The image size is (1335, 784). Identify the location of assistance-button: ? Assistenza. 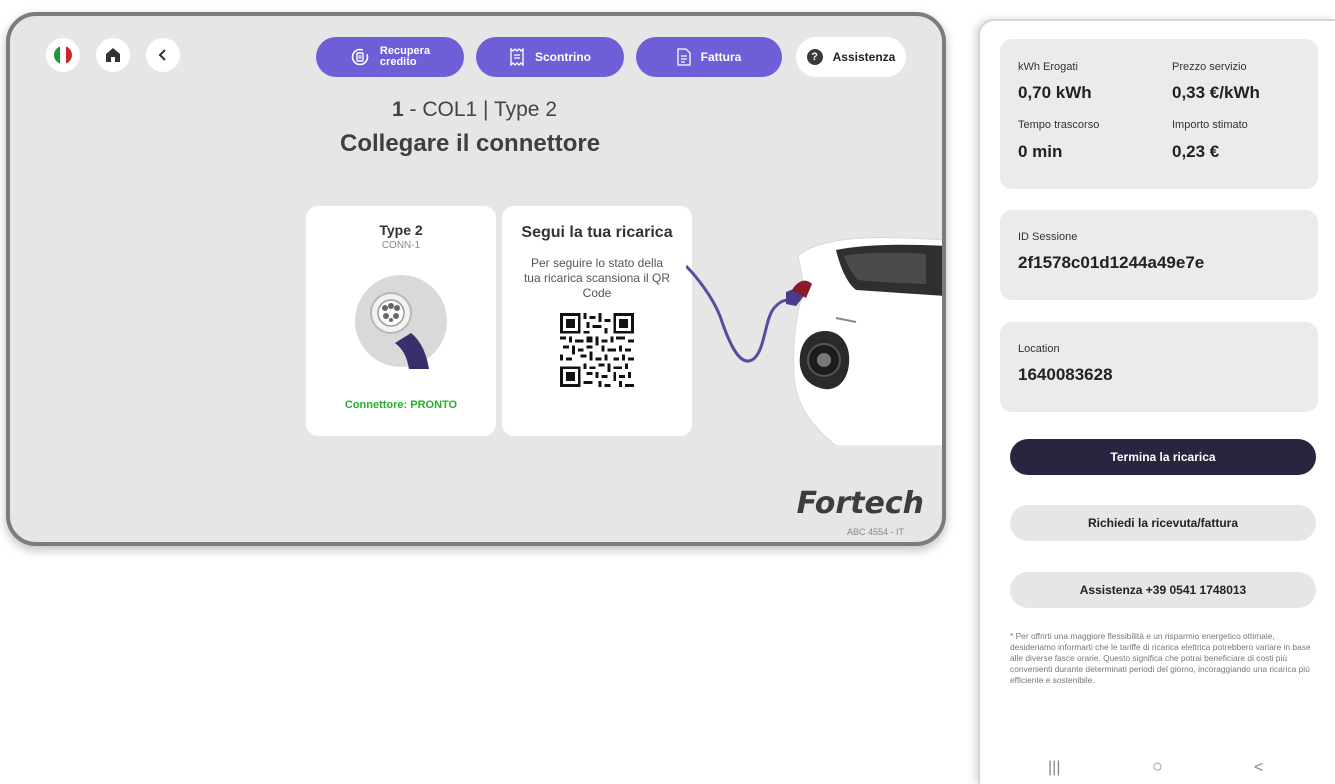
(851, 57).